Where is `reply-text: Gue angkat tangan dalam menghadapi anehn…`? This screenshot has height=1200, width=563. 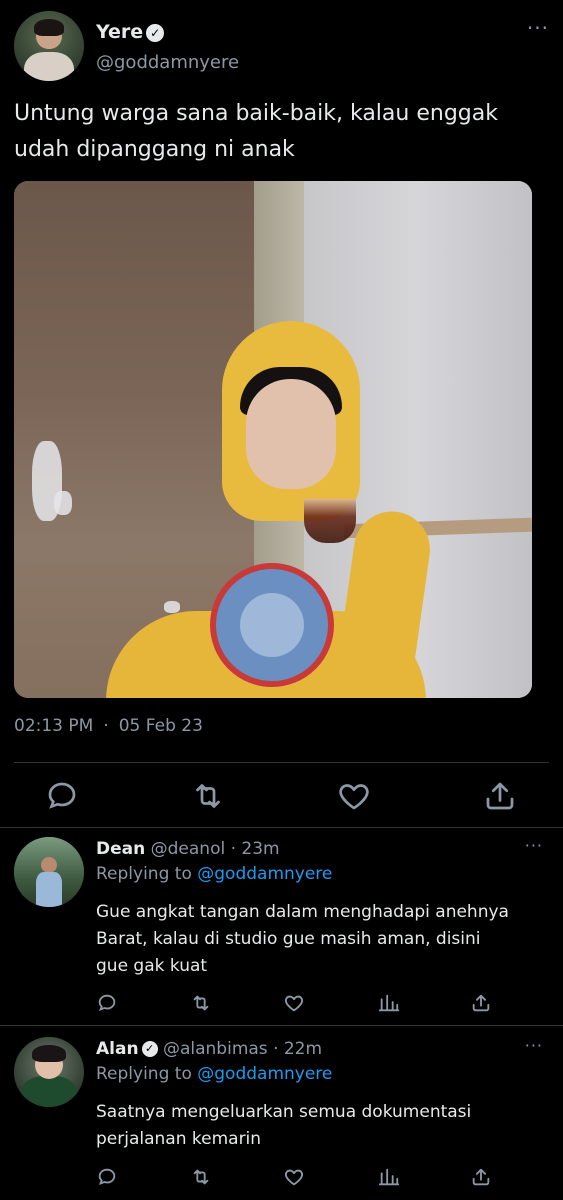 reply-text: Gue angkat tangan dalam menghadapi anehn… is located at coordinates (302, 939).